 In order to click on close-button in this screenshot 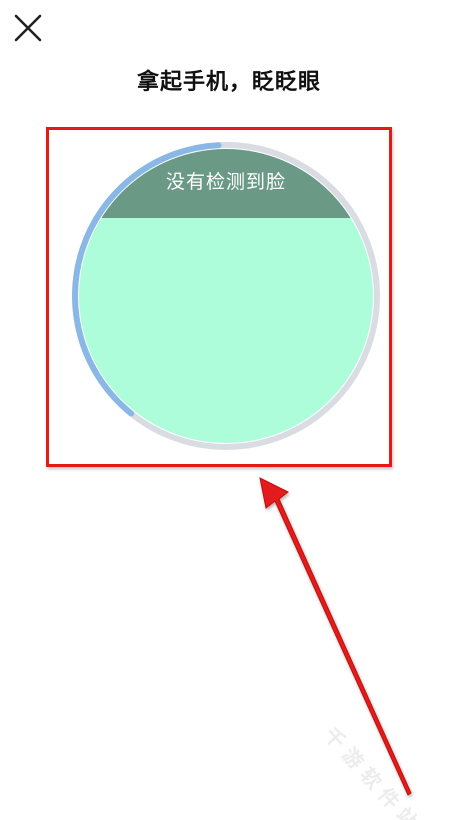, I will do `click(28, 28)`.